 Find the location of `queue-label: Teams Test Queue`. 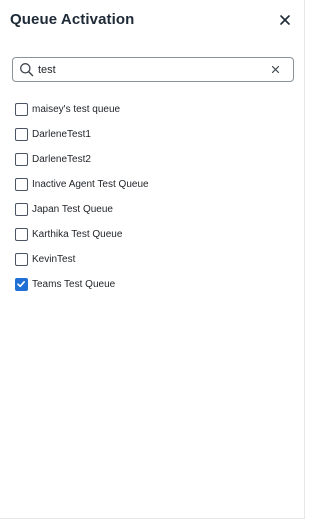

queue-label: Teams Test Queue is located at coordinates (74, 284).